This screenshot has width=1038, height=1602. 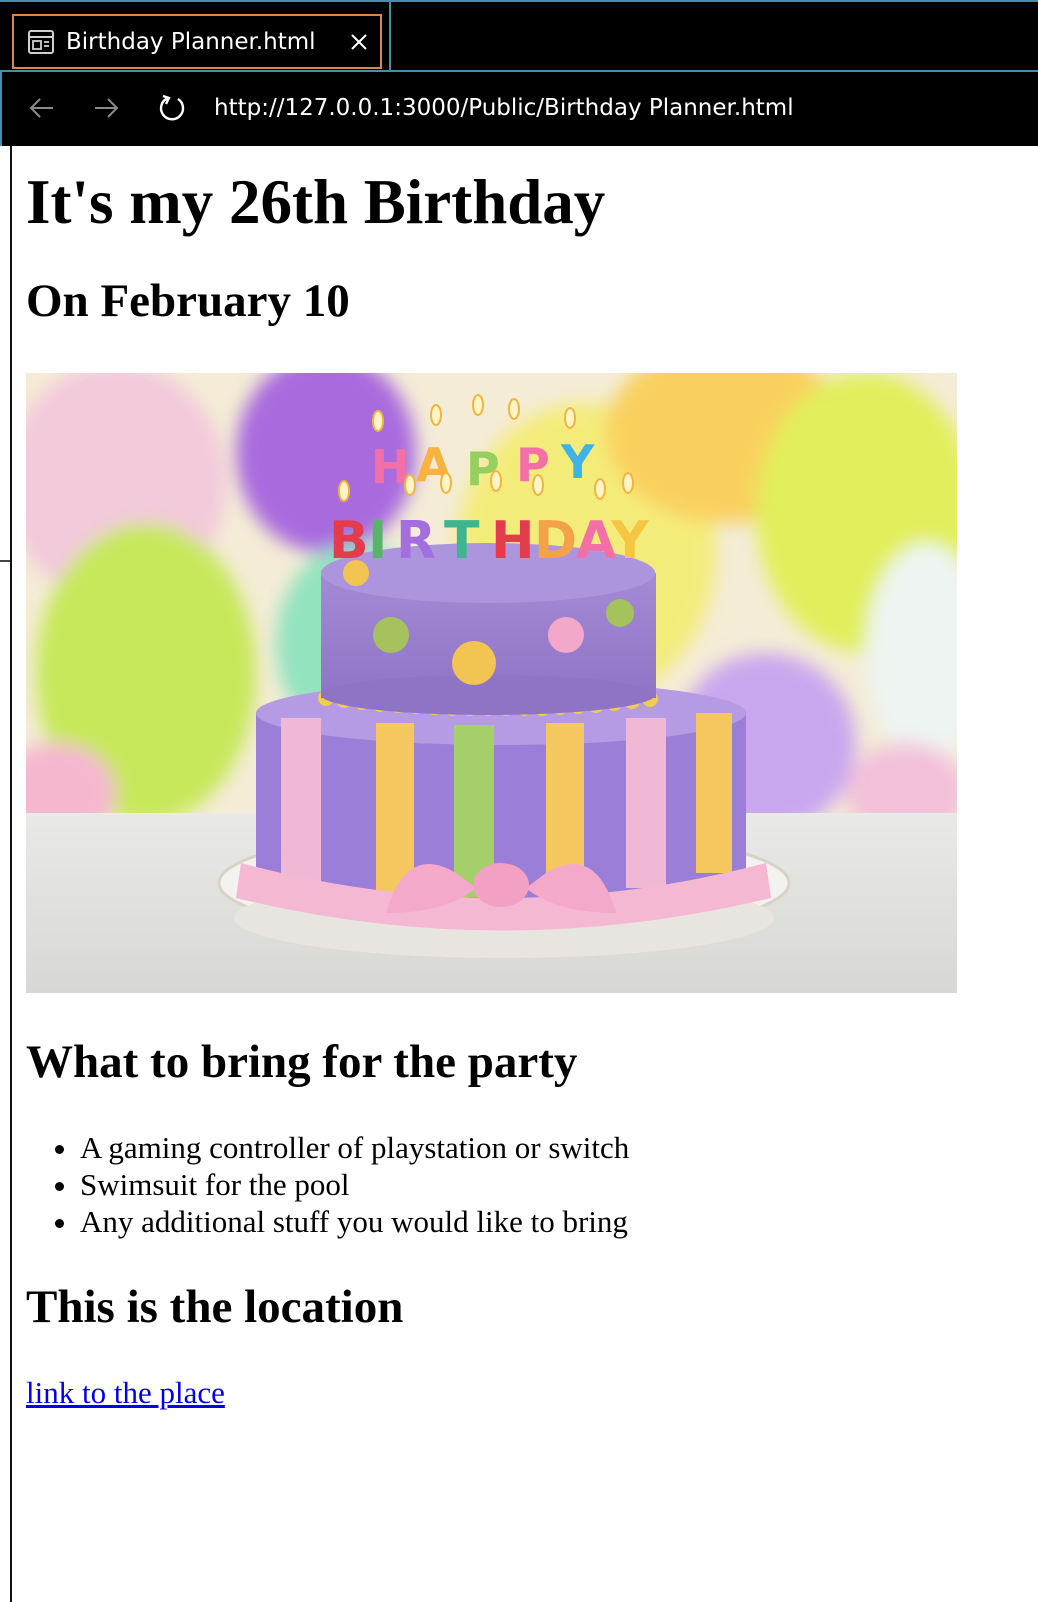 What do you see at coordinates (302, 1062) in the screenshot?
I see `bring-heading: What to bring for the party` at bounding box center [302, 1062].